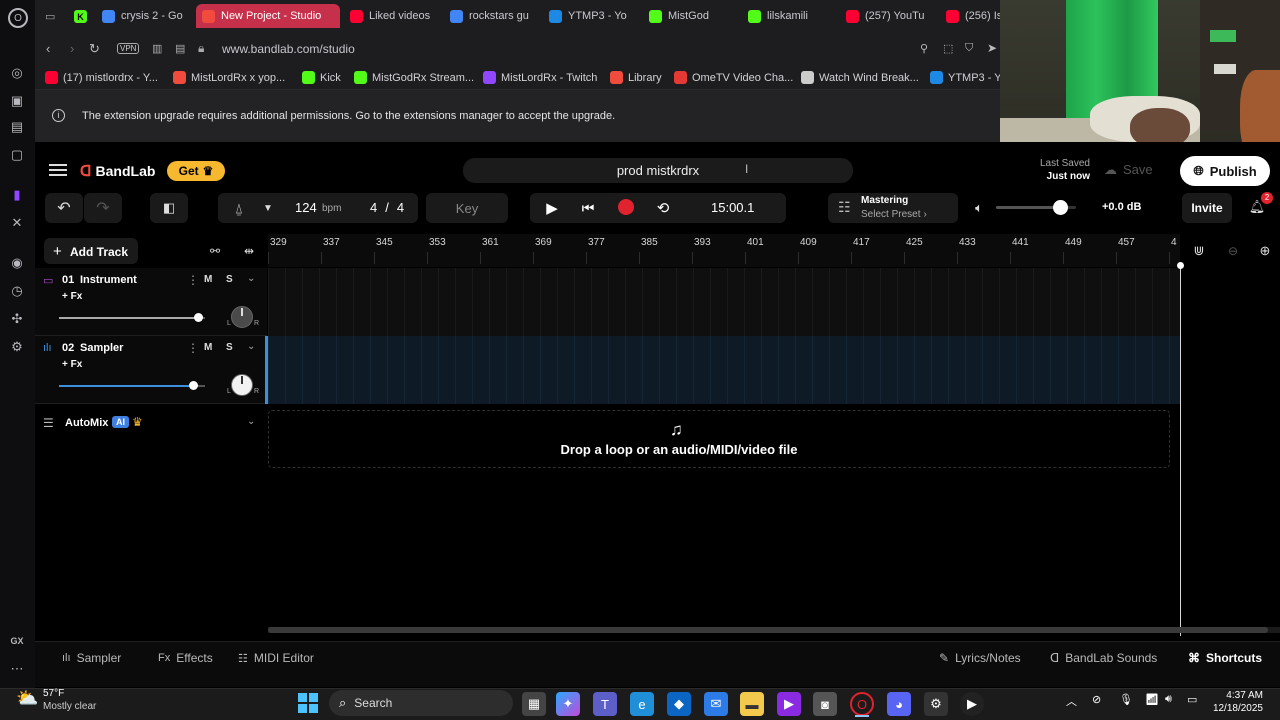 Image resolution: width=1280 pixels, height=720 pixels. What do you see at coordinates (716, 704) in the screenshot?
I see `outlook-icon: ✉` at bounding box center [716, 704].